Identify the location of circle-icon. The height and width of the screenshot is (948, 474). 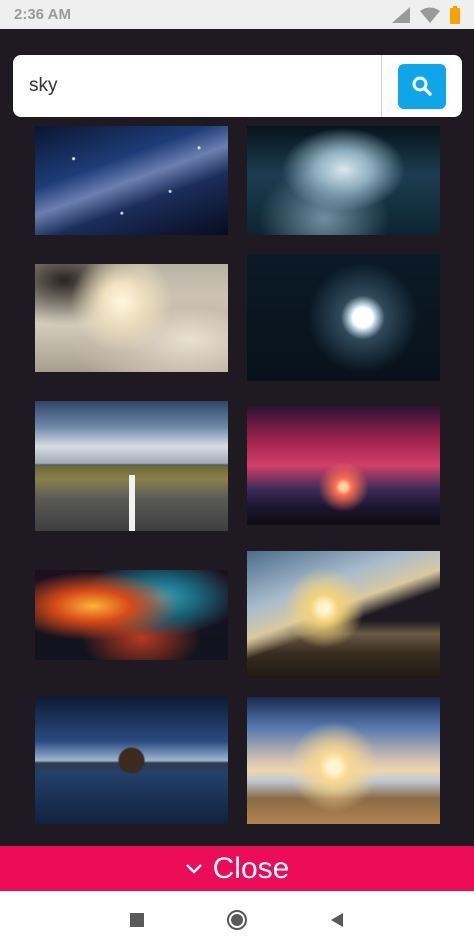
(237, 919).